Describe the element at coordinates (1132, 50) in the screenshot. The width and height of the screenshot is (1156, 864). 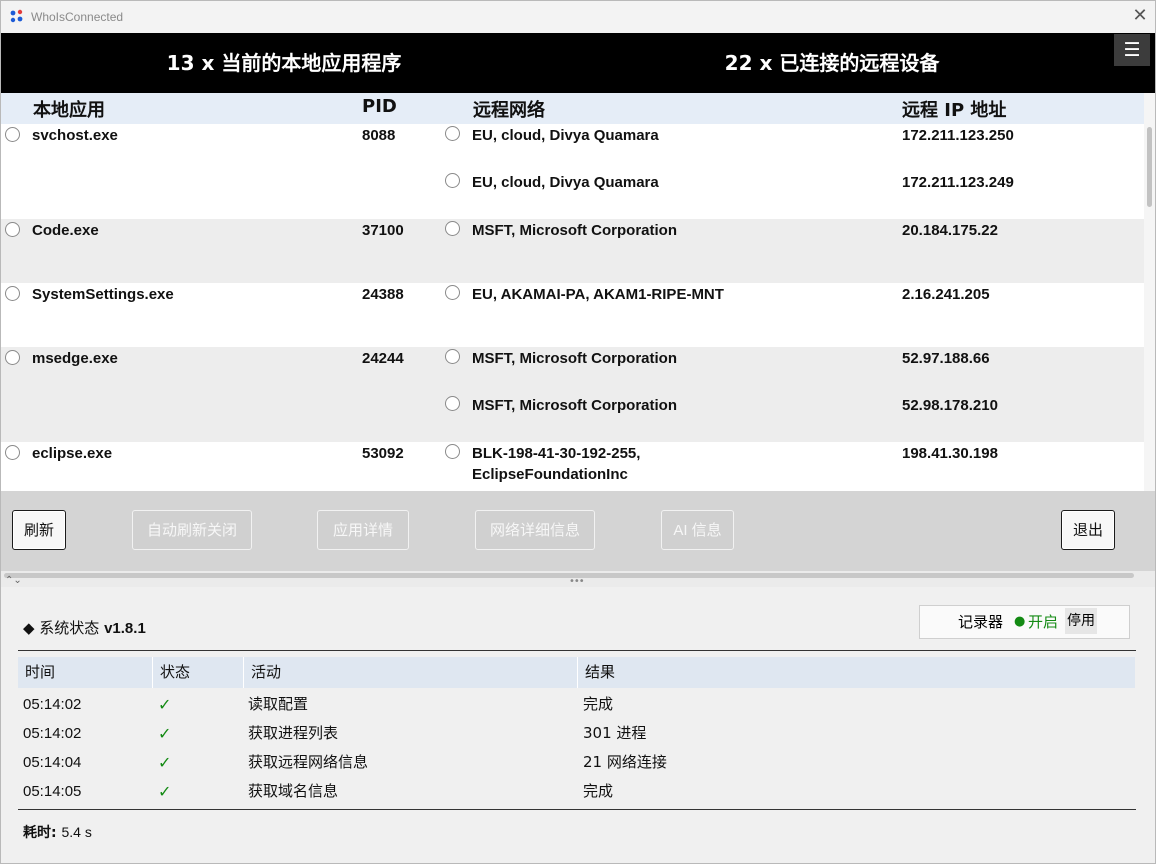
I see `menu-icon: ☰` at that location.